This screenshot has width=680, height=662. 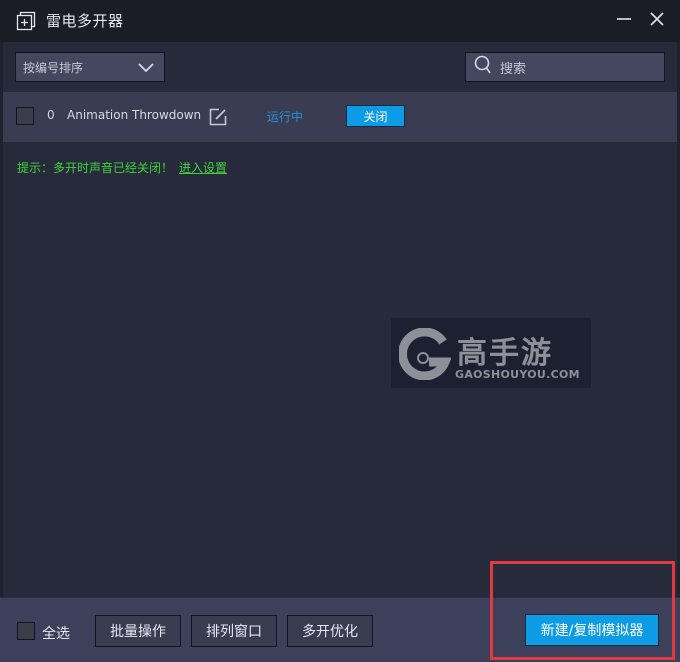 I want to click on instance-index: 0, so click(x=51, y=115).